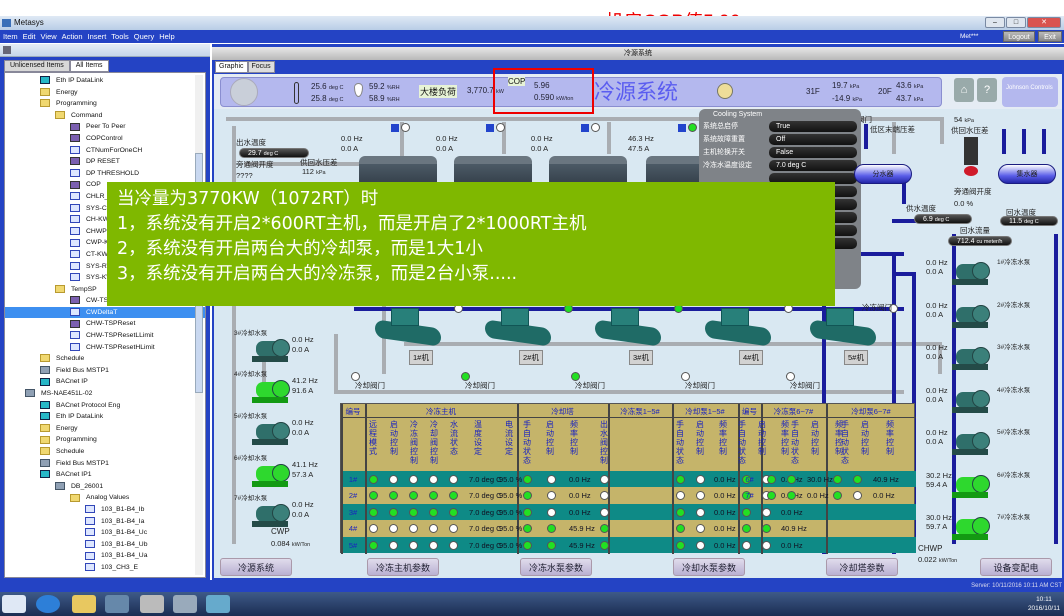  What do you see at coordinates (80, 80) in the screenshot?
I see `tree-item-label: Eth IP DataLink` at bounding box center [80, 80].